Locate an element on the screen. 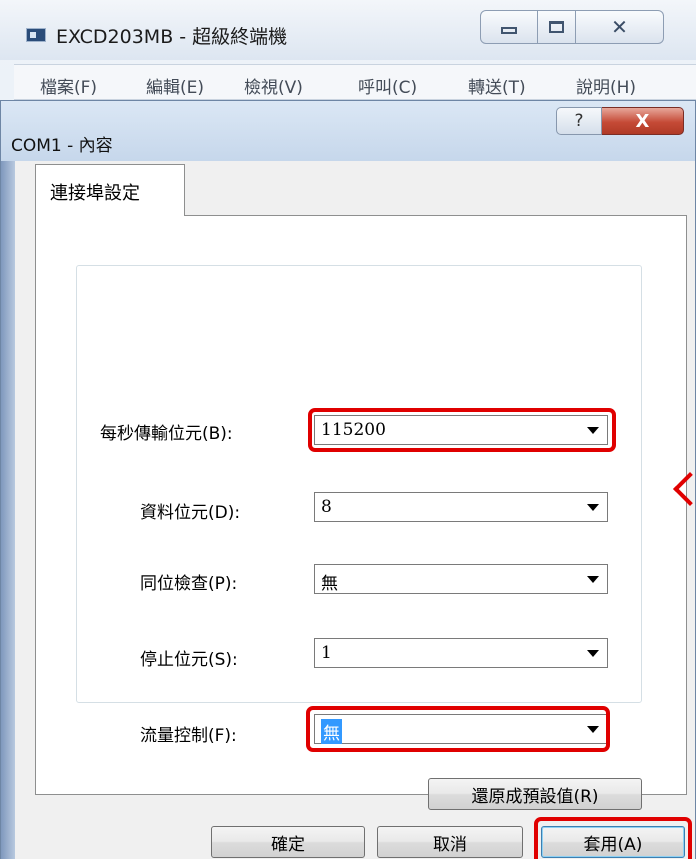  data-bits-value: 8 is located at coordinates (326, 507).